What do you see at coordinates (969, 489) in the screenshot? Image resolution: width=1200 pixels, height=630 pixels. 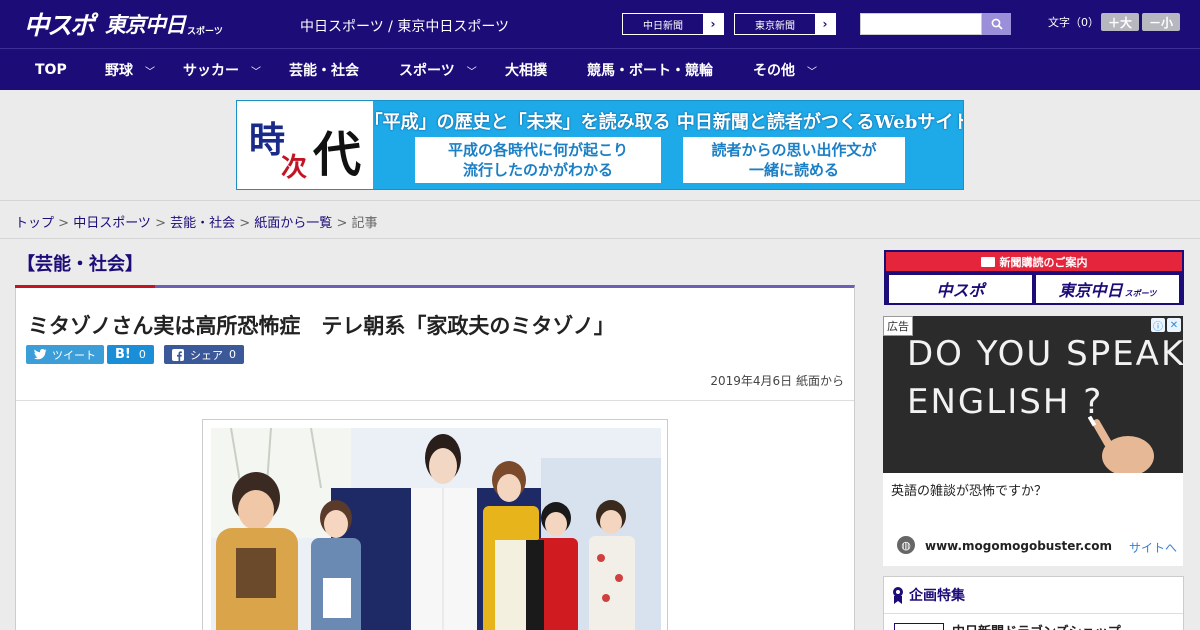 I see `ad-text: 英語の雑談が恐怖ですか？` at bounding box center [969, 489].